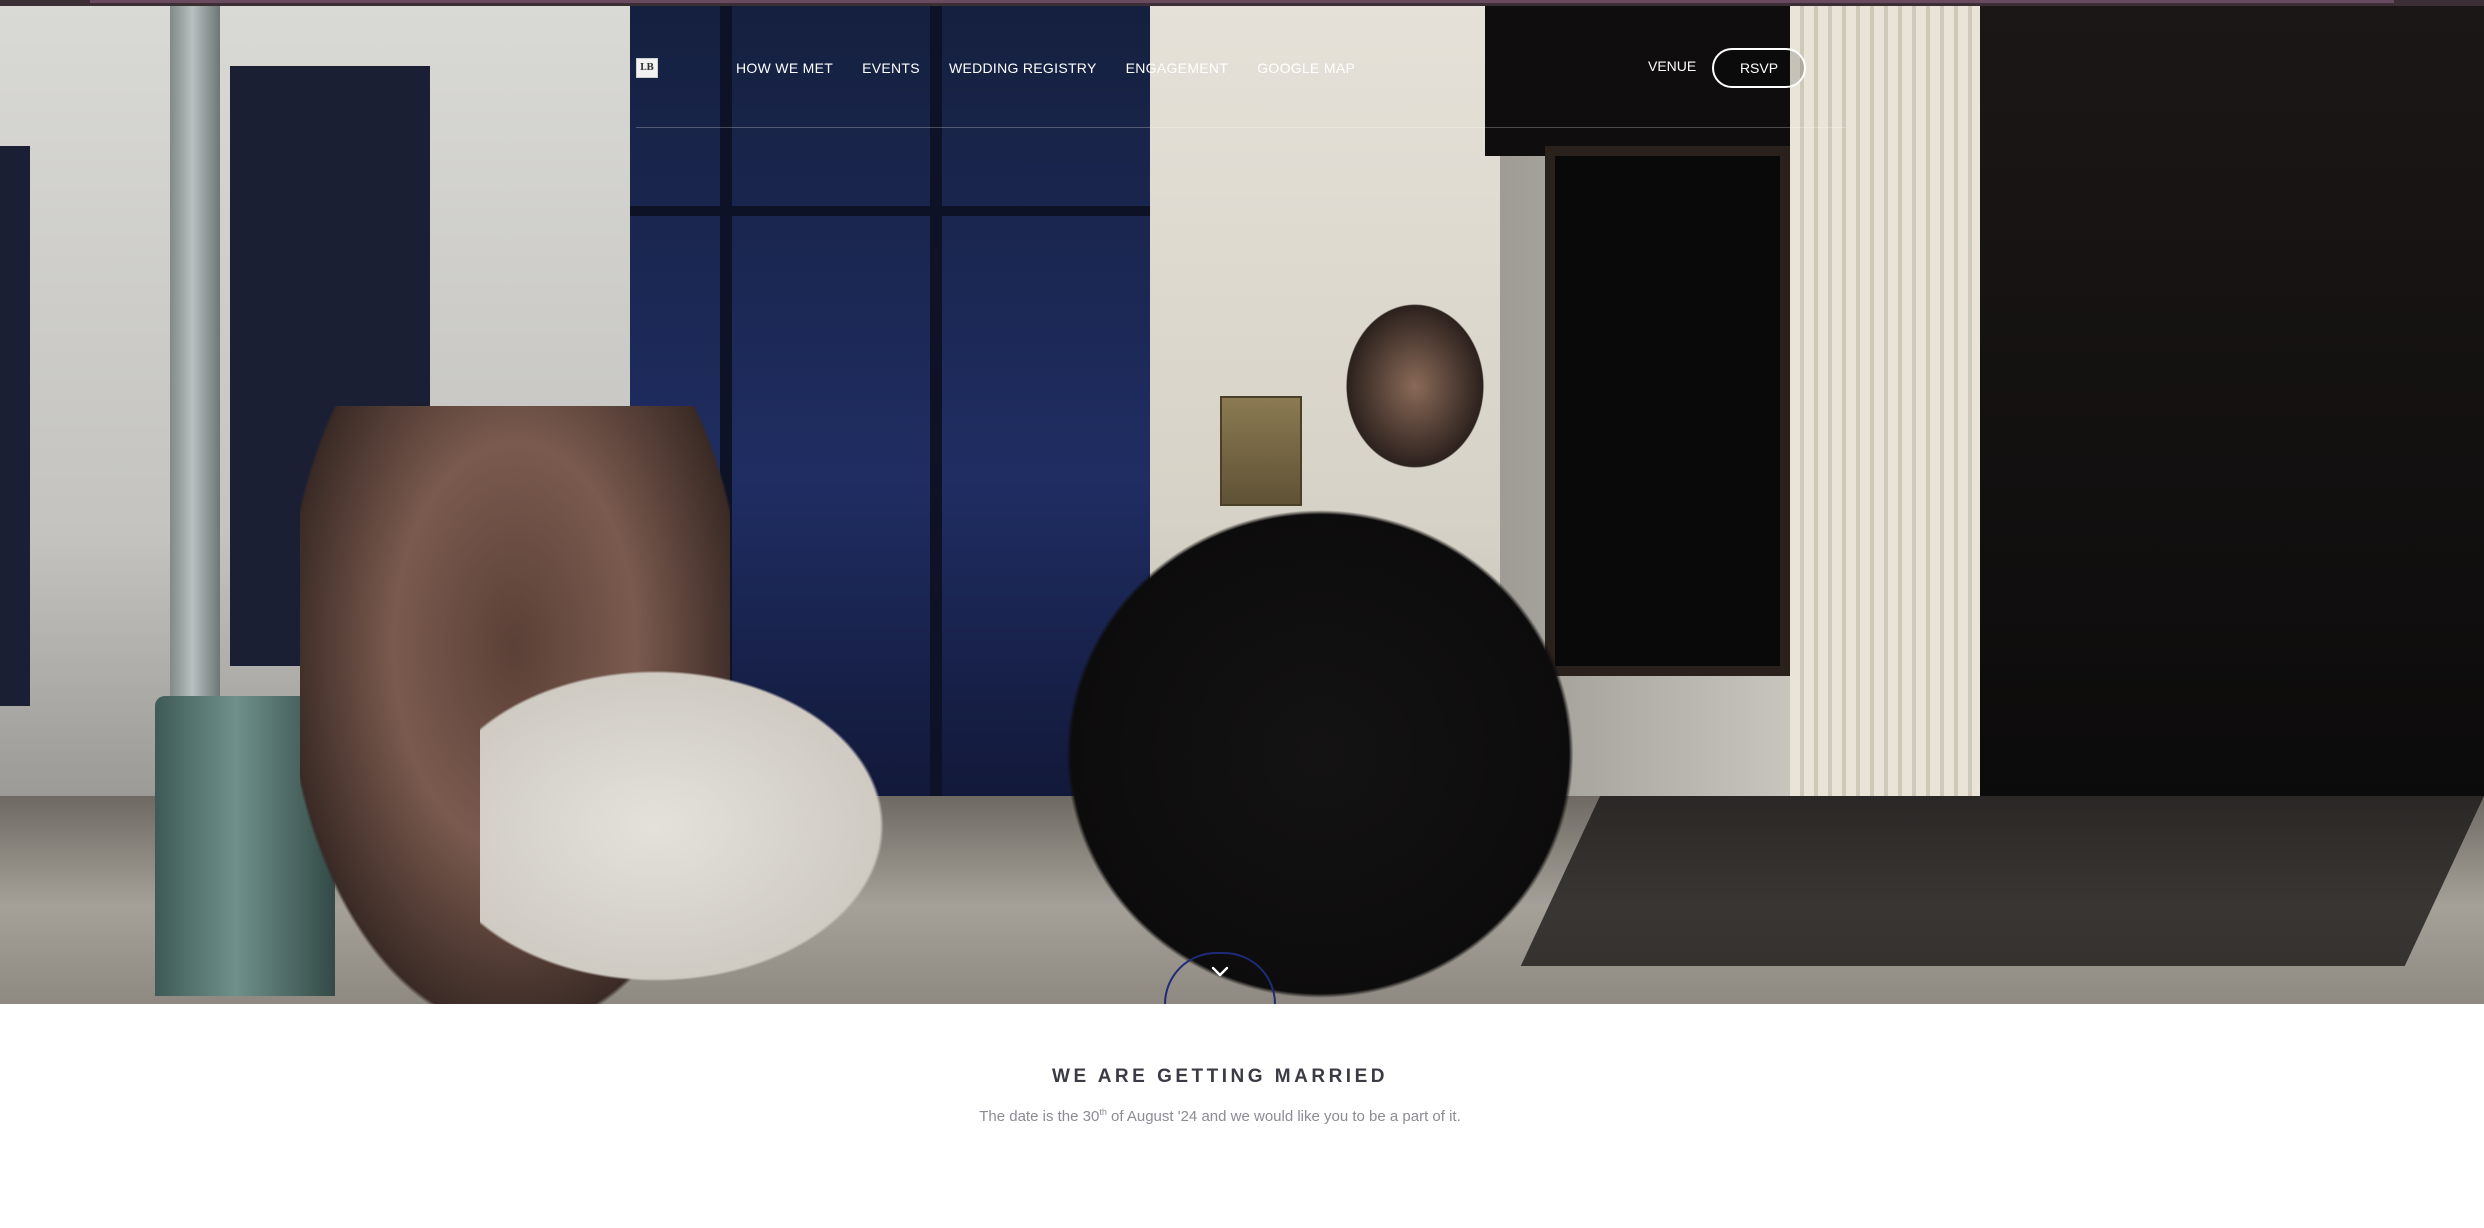 Image resolution: width=2484 pixels, height=1228 pixels. What do you see at coordinates (1242, 1) in the screenshot?
I see `top-strip-accent` at bounding box center [1242, 1].